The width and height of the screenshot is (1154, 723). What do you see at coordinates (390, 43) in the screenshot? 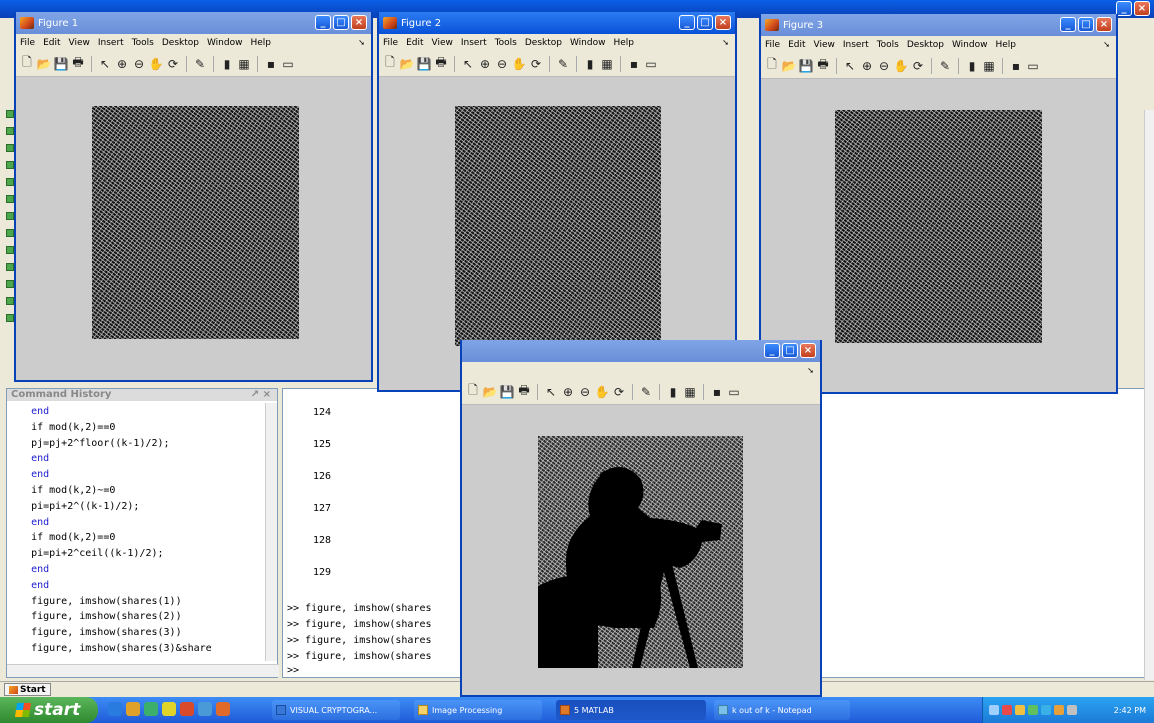
I see `menu-file: File` at bounding box center [390, 43].